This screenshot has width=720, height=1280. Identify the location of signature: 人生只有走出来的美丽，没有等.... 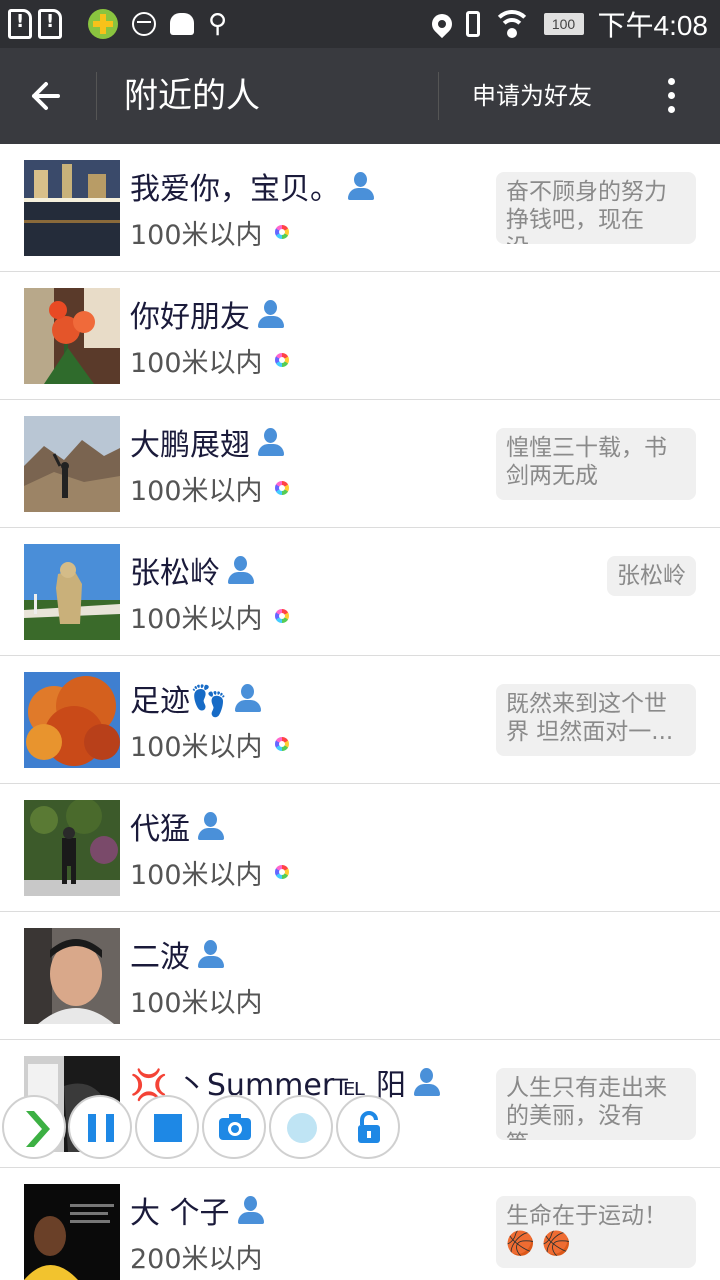
(596, 1104).